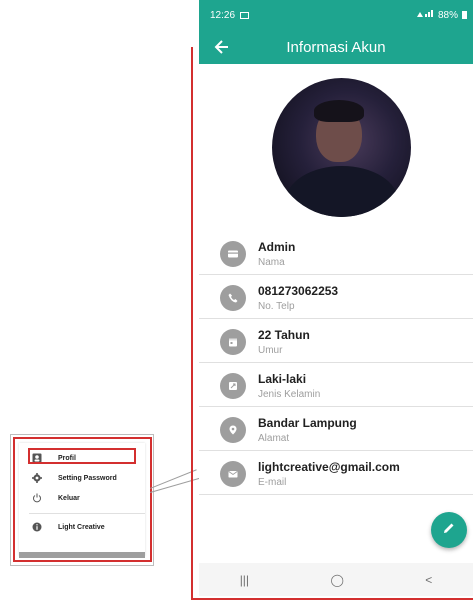 This screenshot has width=473, height=603. I want to click on menu-item-label: Light Creative, so click(81, 527).